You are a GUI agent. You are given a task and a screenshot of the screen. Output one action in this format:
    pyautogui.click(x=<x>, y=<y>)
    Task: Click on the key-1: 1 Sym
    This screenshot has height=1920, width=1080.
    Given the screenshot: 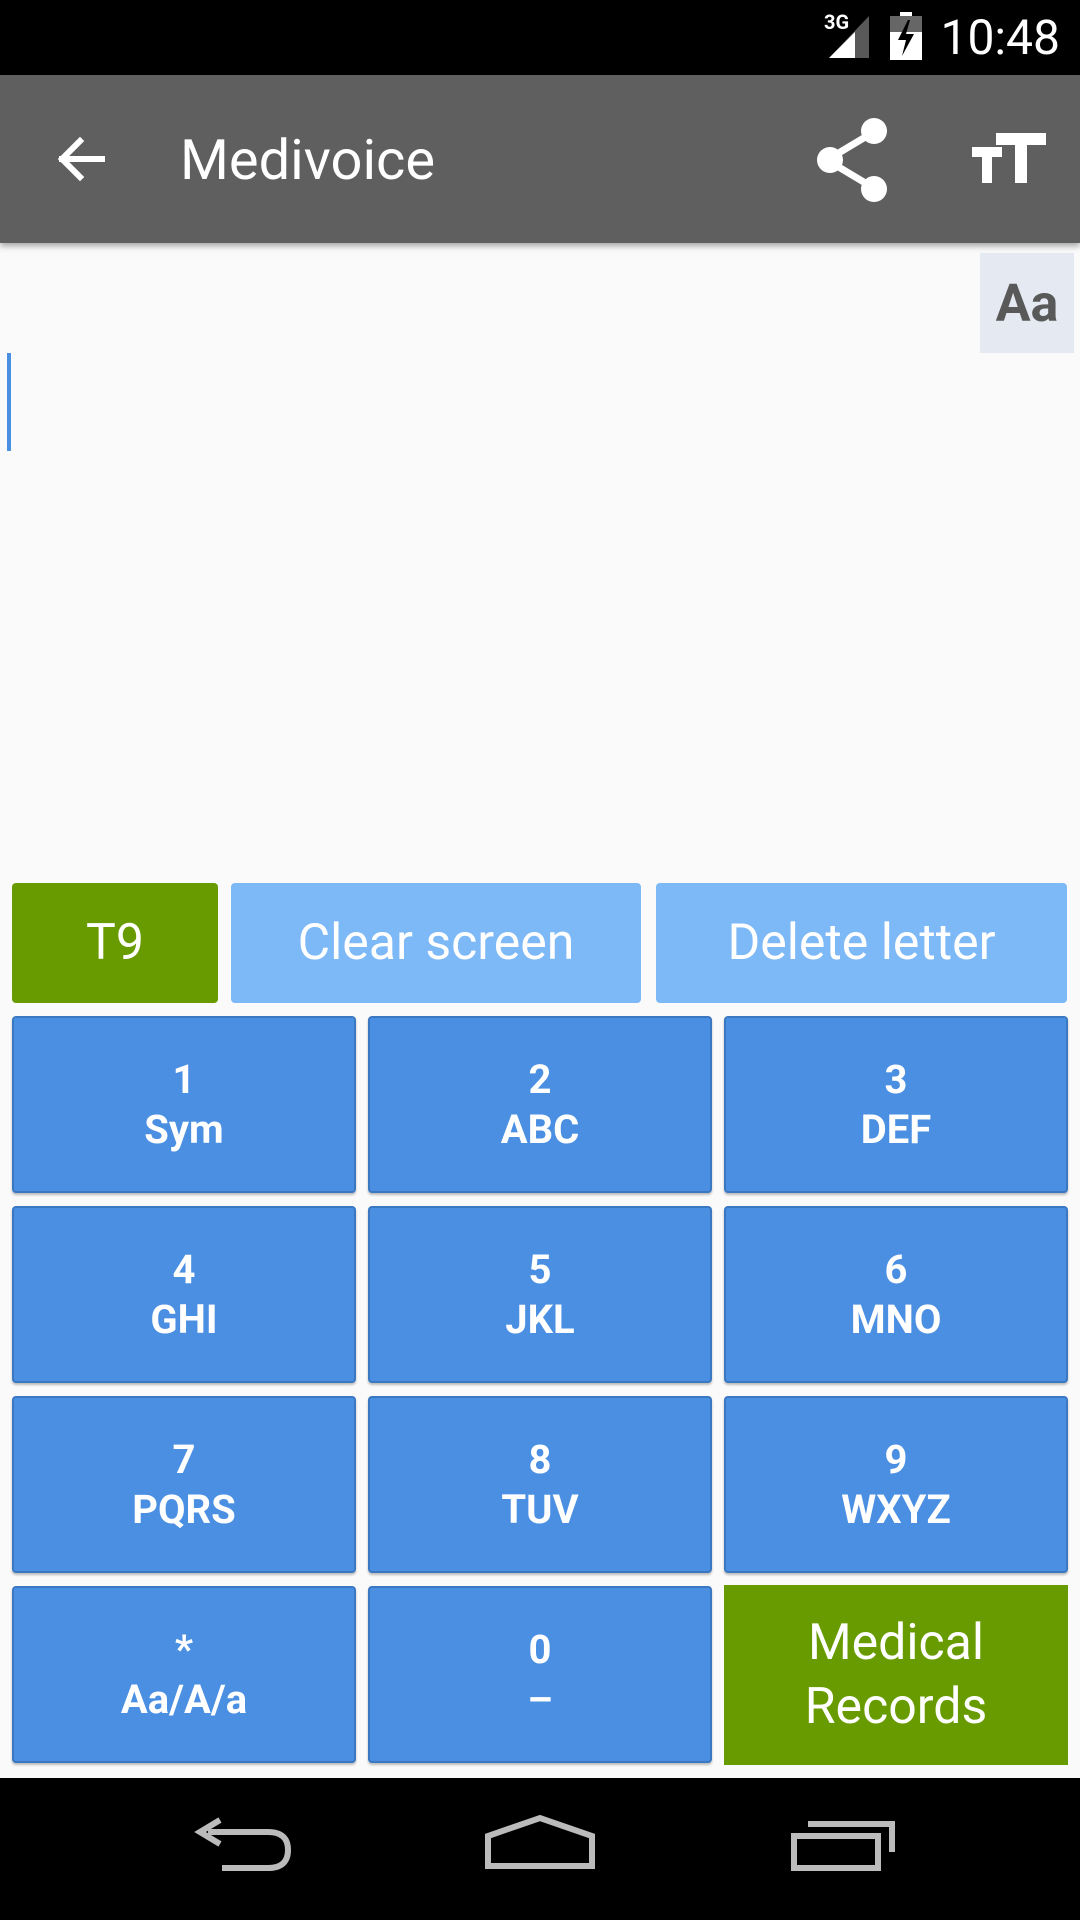 What is the action you would take?
    pyautogui.click(x=184, y=1104)
    